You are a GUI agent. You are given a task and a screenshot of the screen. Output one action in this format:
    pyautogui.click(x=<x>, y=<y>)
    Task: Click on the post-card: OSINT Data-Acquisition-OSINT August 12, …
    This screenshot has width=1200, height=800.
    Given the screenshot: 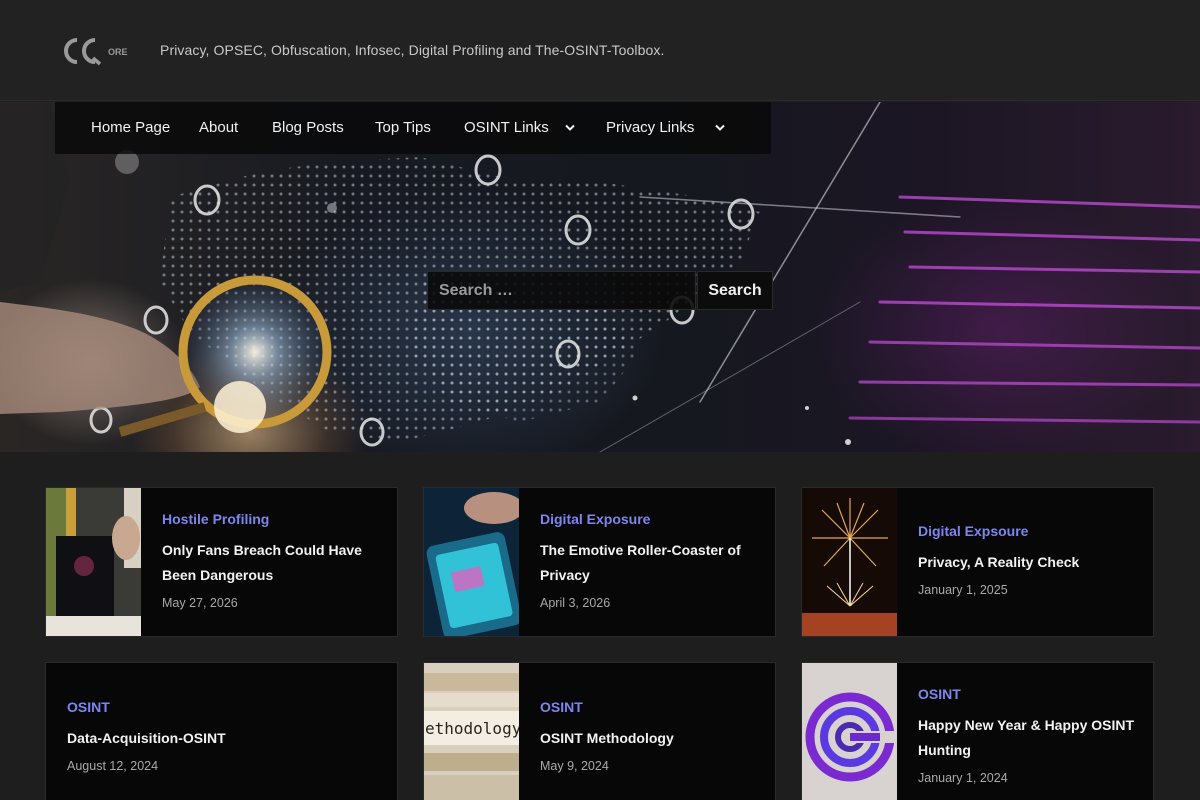 What is the action you would take?
    pyautogui.click(x=221, y=731)
    